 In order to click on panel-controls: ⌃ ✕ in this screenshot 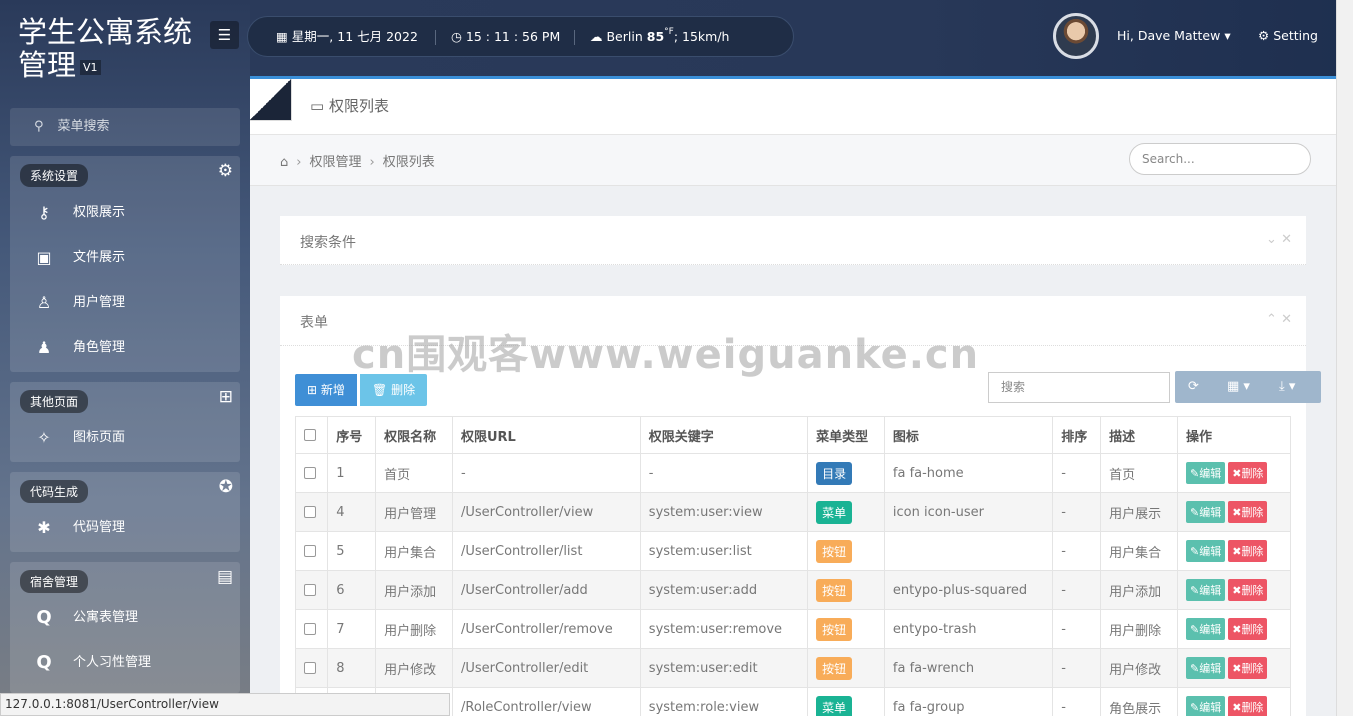, I will do `click(1279, 319)`.